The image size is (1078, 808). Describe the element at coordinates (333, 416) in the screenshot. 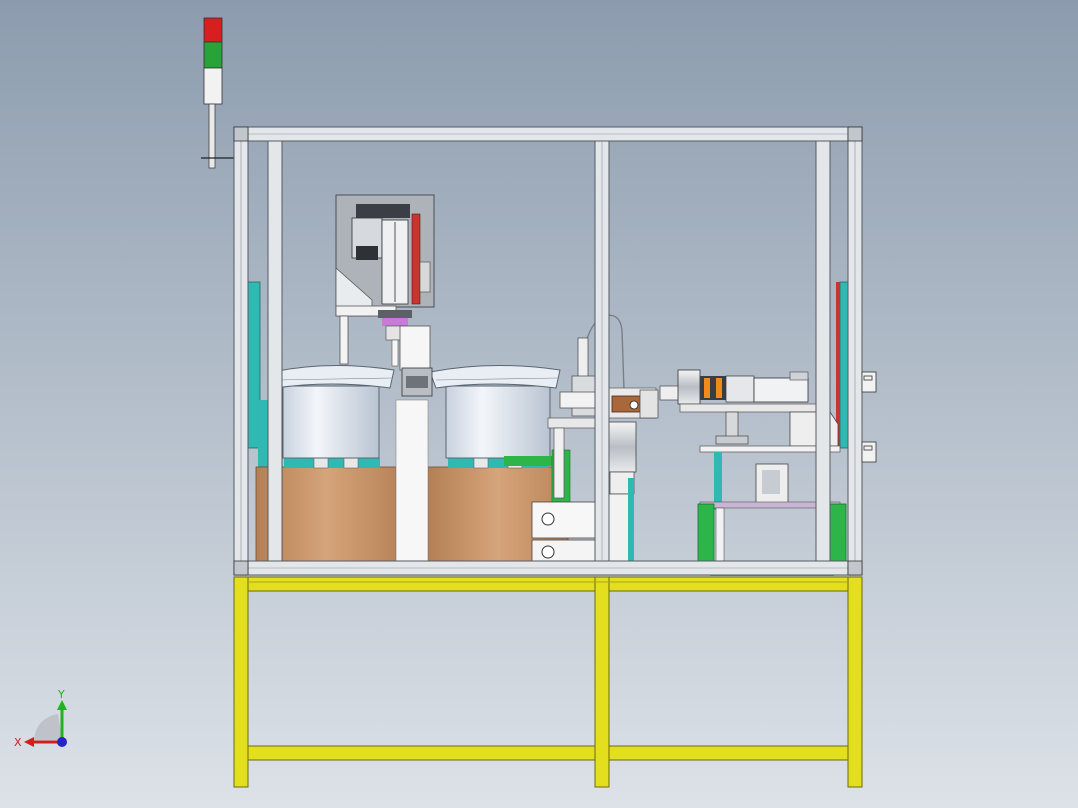

I see `vibratory-bowl-left` at that location.